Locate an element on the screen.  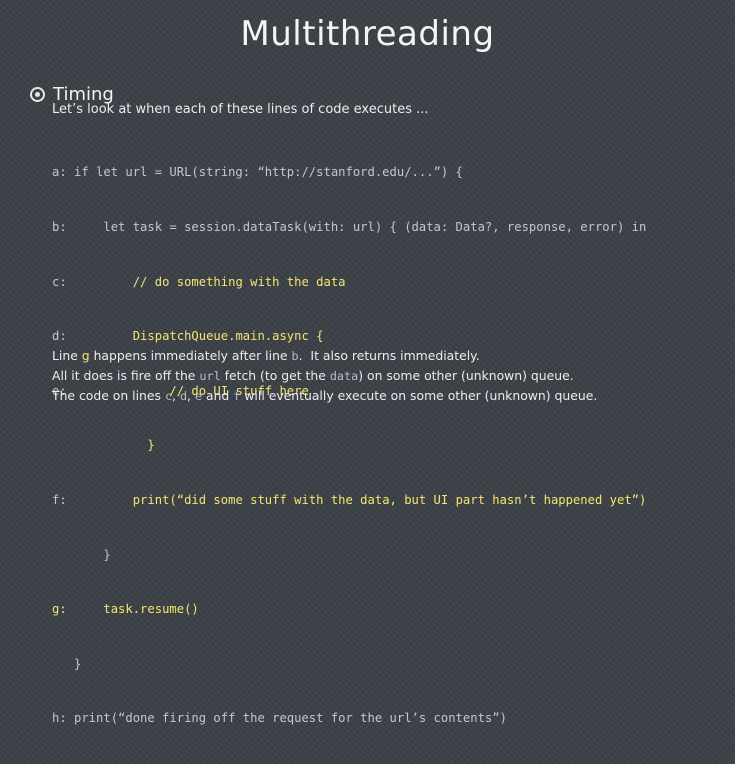
text: All it does is fire off the is located at coordinates (126, 375).